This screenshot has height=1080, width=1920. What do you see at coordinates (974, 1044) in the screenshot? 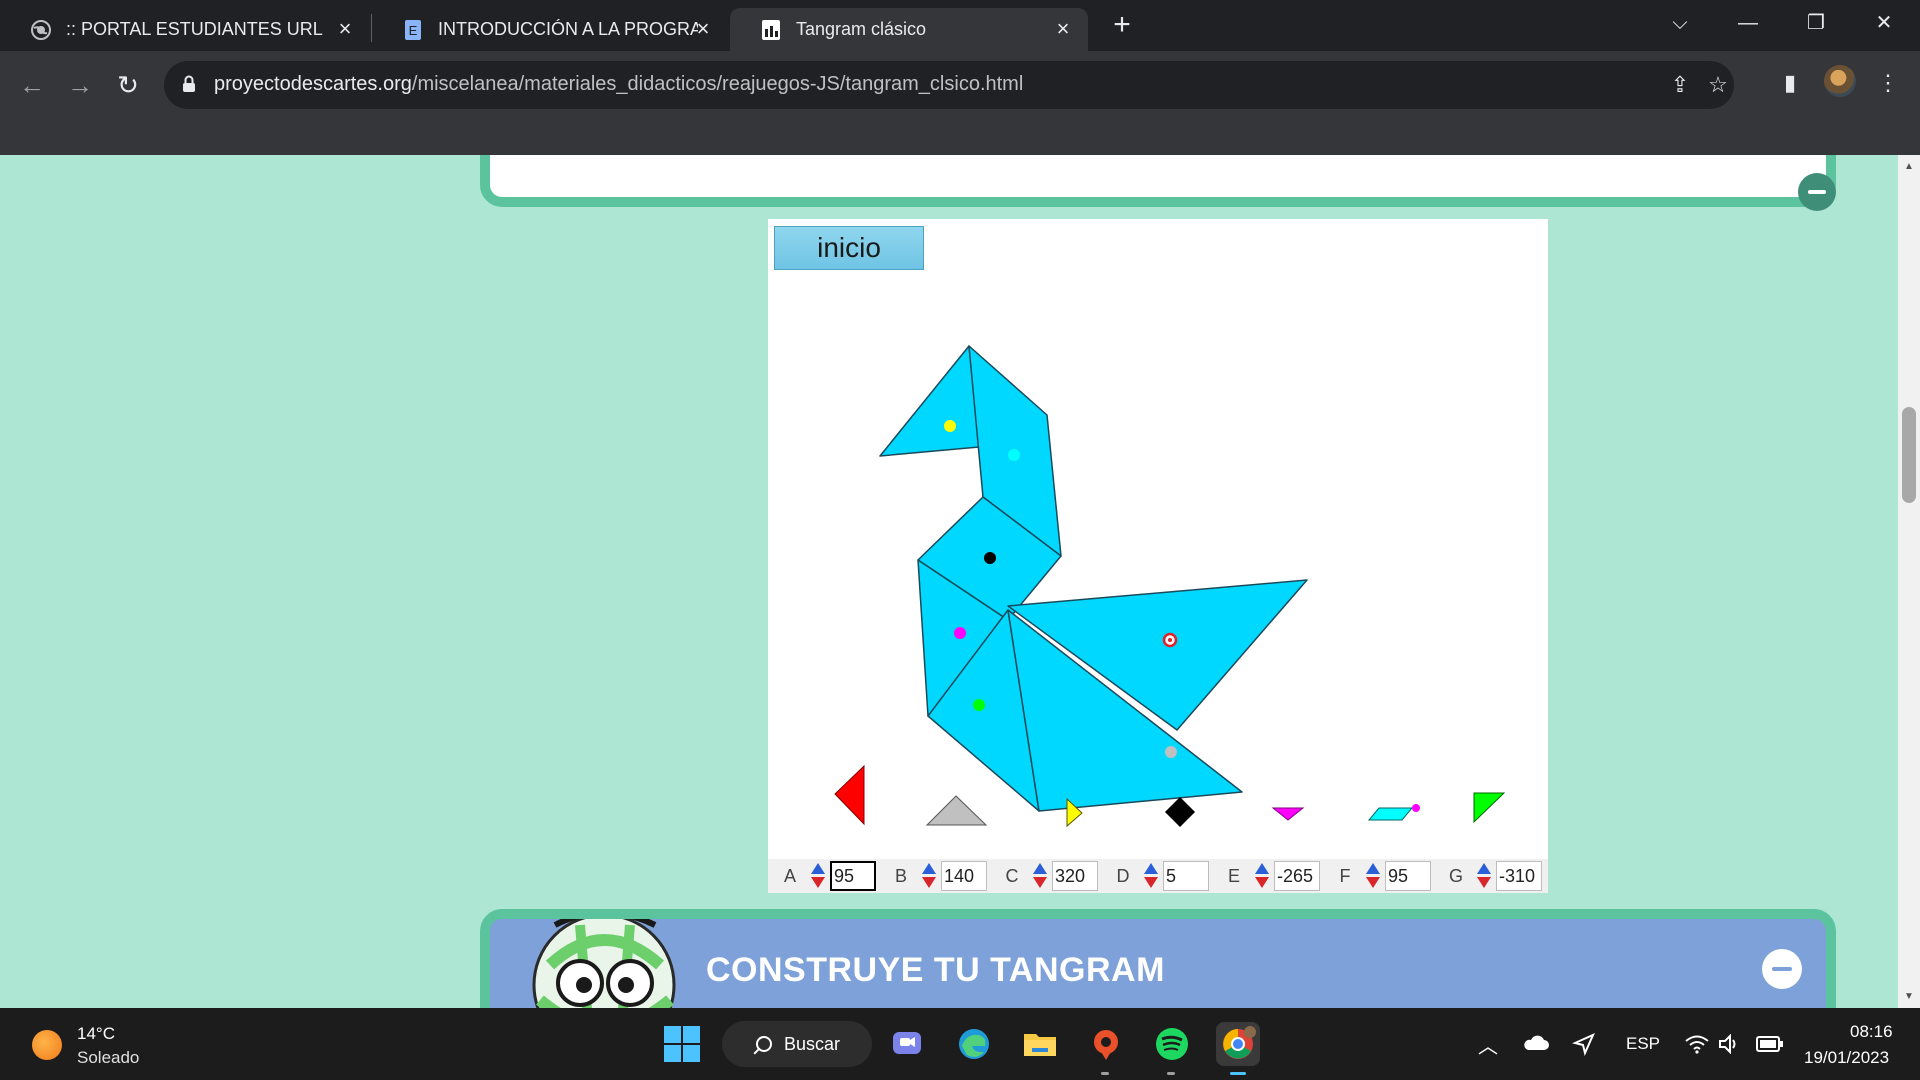
I see `edge-browser-icon` at bounding box center [974, 1044].